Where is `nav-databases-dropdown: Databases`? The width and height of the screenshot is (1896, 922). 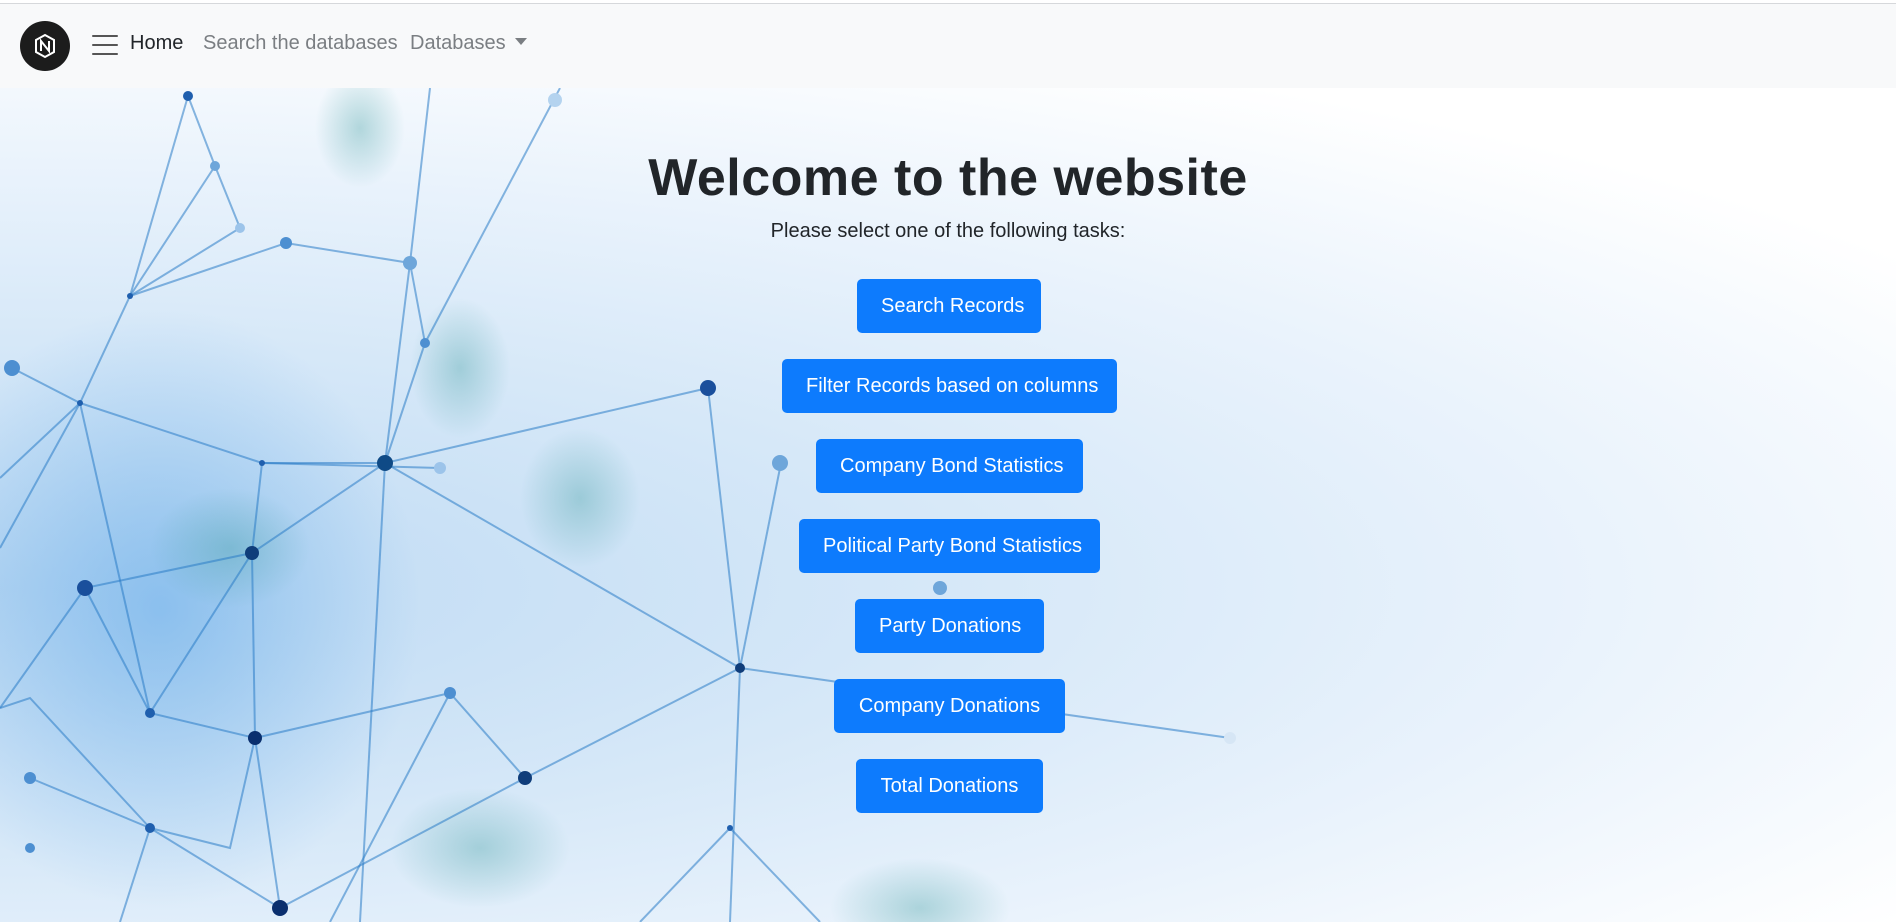 nav-databases-dropdown: Databases is located at coordinates (468, 43).